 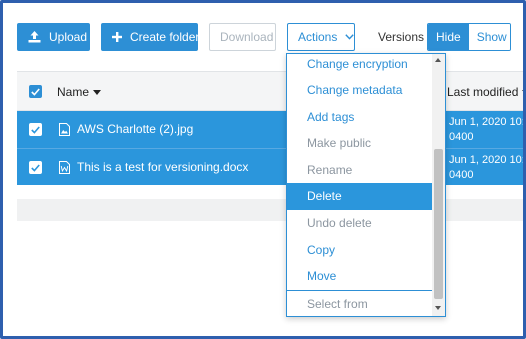 I want to click on actions-dropdown-button: Actions, so click(x=321, y=37).